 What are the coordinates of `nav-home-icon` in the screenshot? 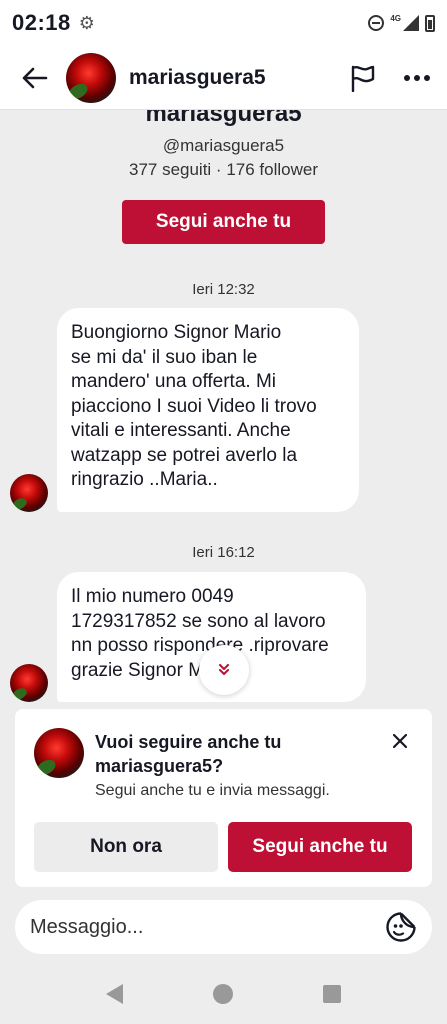 It's located at (223, 994).